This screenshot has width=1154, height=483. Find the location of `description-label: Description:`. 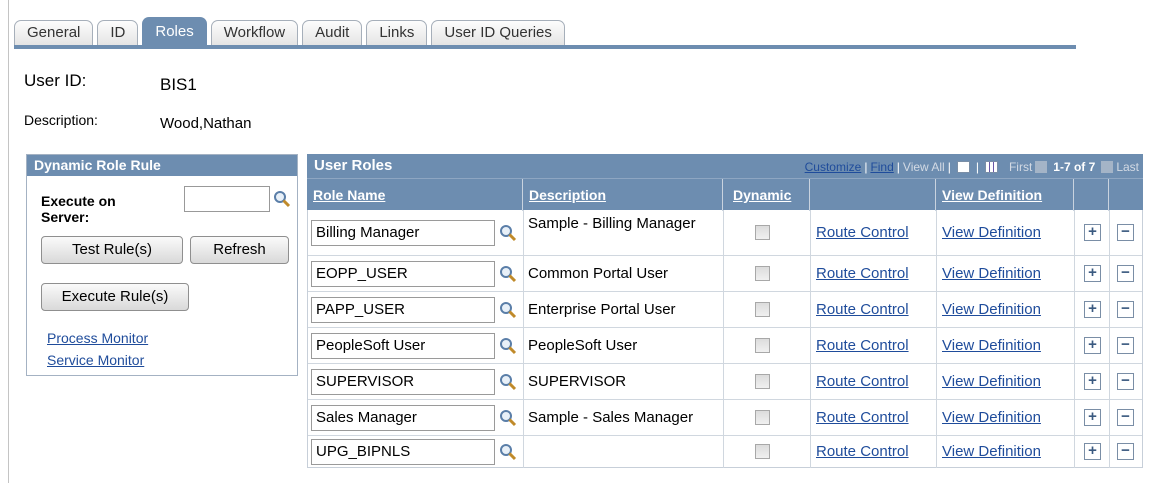

description-label: Description: is located at coordinates (61, 120).